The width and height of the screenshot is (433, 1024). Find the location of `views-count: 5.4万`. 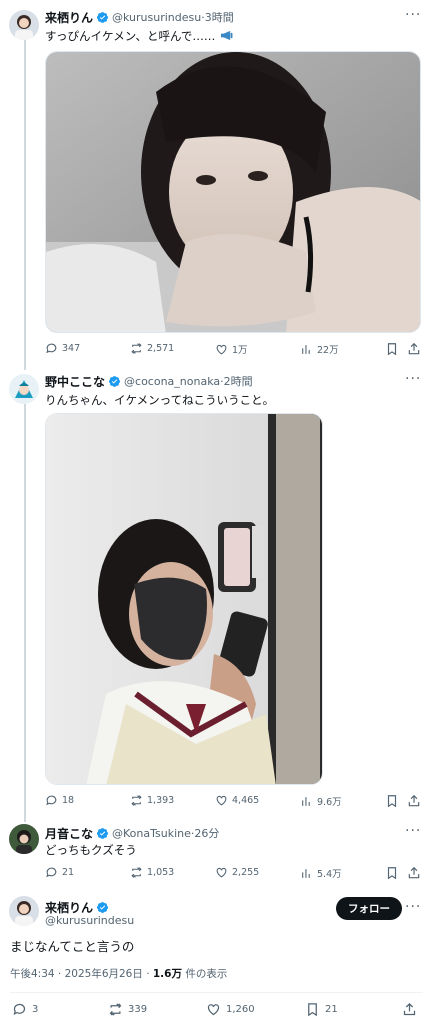

views-count: 5.4万 is located at coordinates (329, 874).